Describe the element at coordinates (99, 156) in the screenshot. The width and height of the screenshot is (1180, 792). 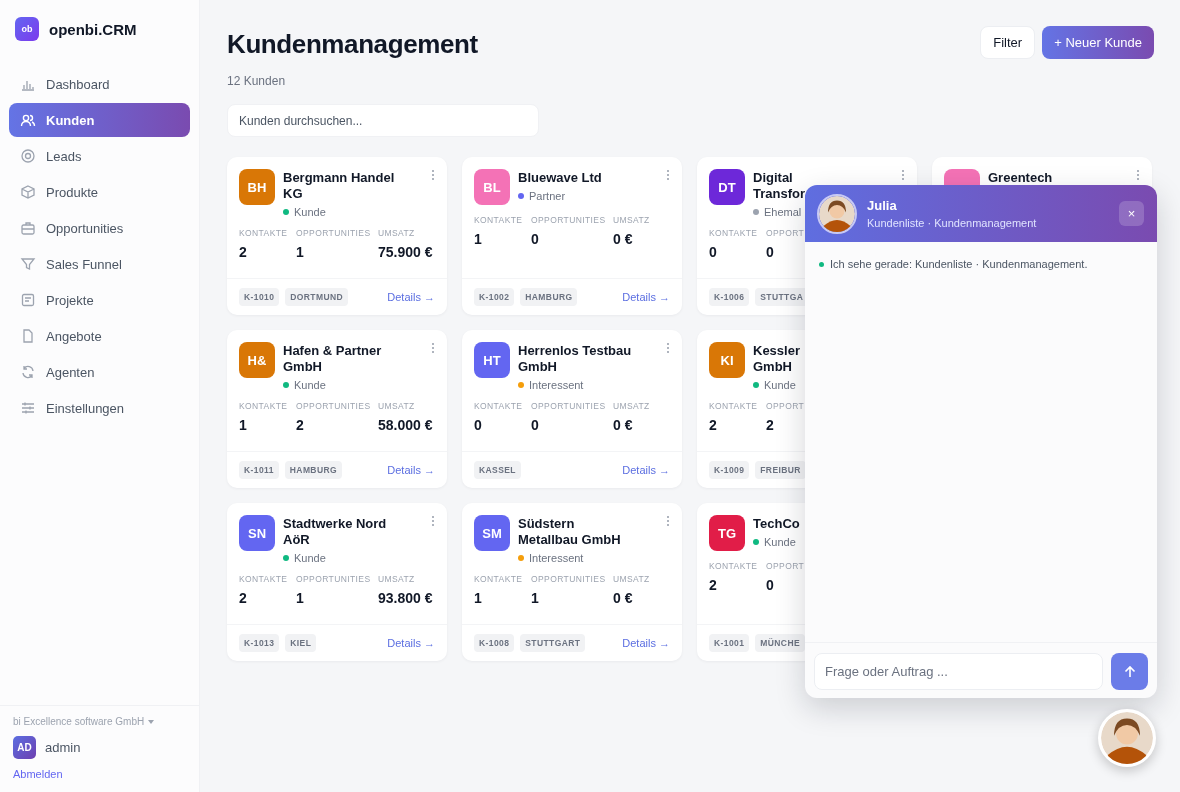
I see `sidebar-item: Leads` at that location.